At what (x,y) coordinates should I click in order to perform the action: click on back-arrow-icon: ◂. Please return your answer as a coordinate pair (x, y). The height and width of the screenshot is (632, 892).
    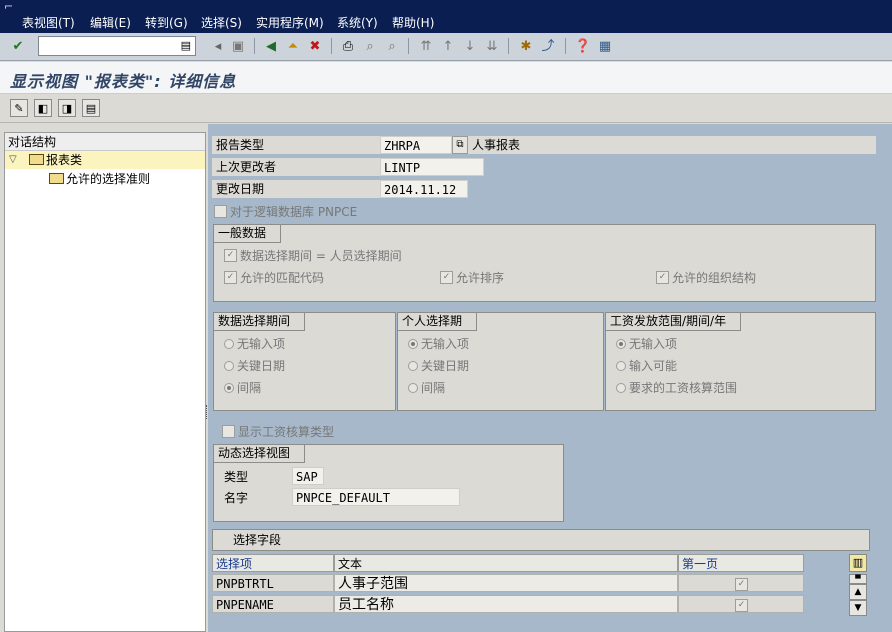
    Looking at the image, I should click on (218, 46).